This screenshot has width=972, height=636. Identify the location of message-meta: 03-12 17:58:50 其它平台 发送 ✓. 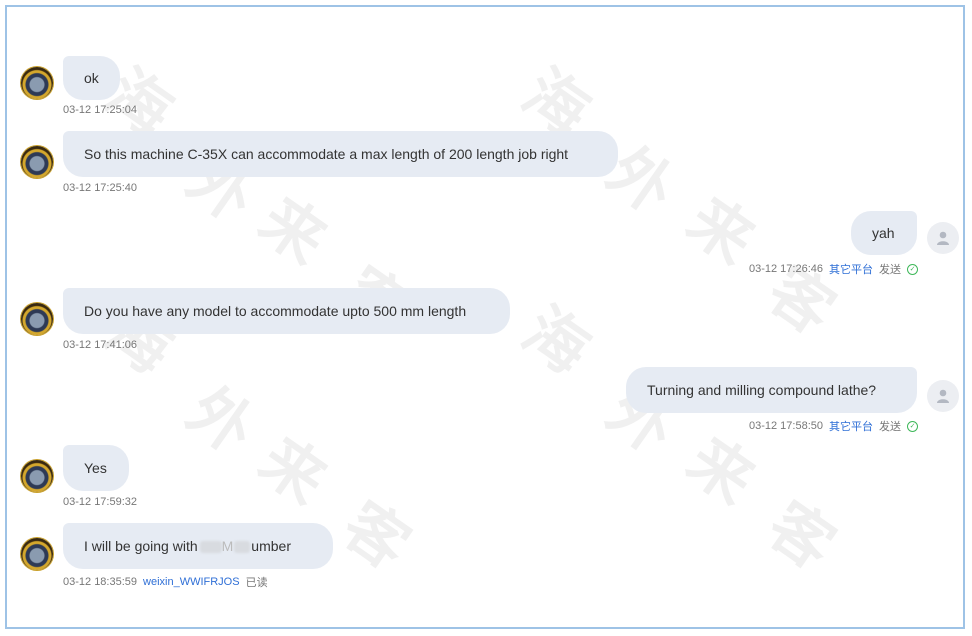
(833, 426).